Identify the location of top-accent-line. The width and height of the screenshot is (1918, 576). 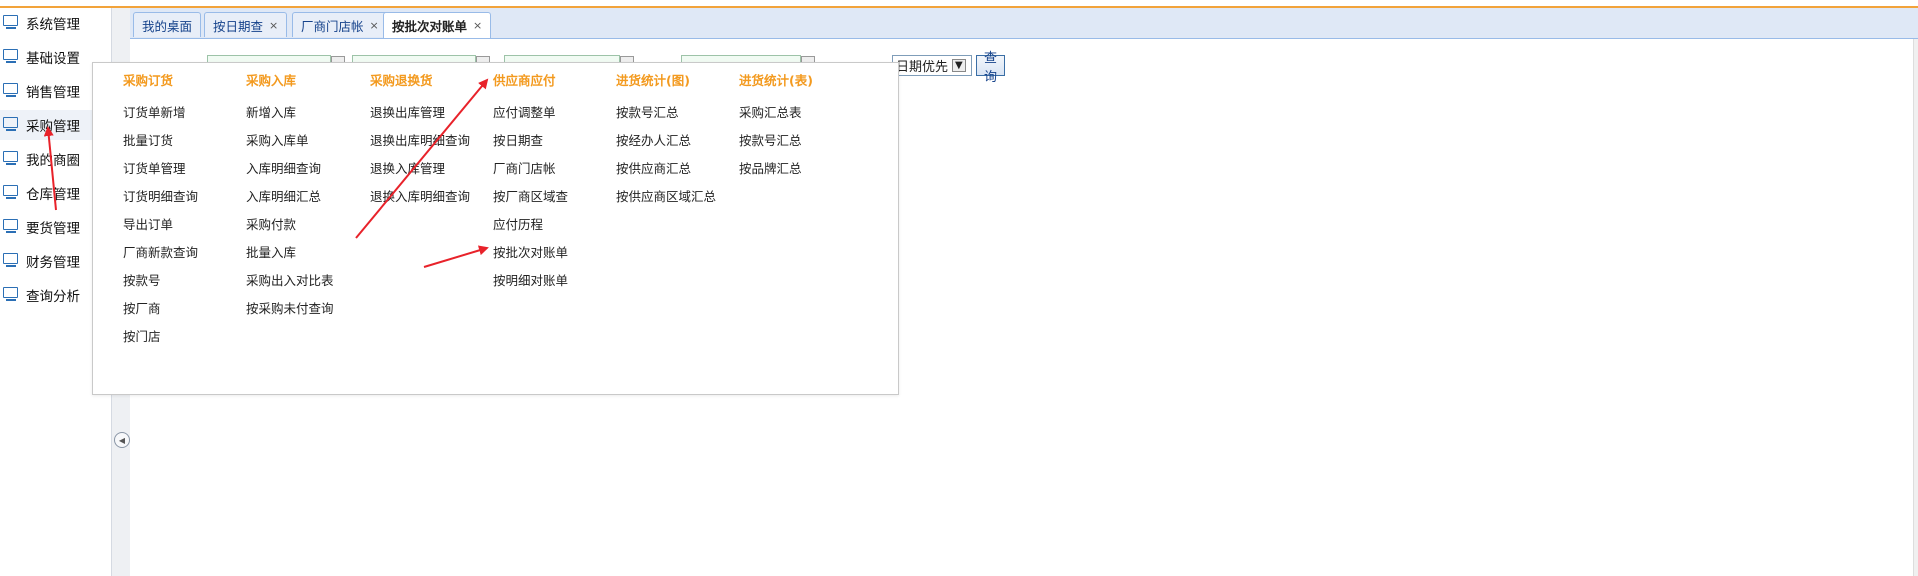
(959, 4).